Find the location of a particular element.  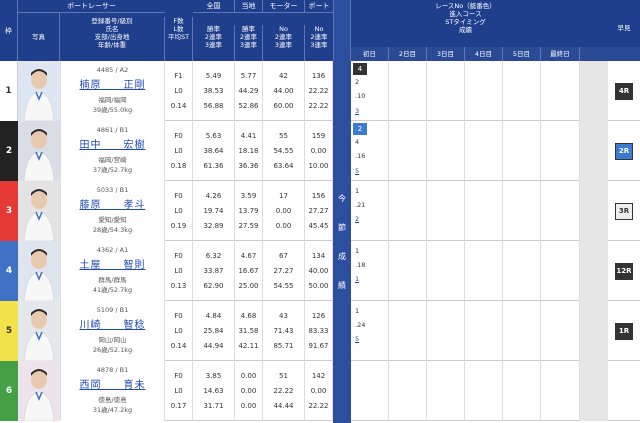

racer-name-link: 藤原 孝斗 is located at coordinates (112, 203).